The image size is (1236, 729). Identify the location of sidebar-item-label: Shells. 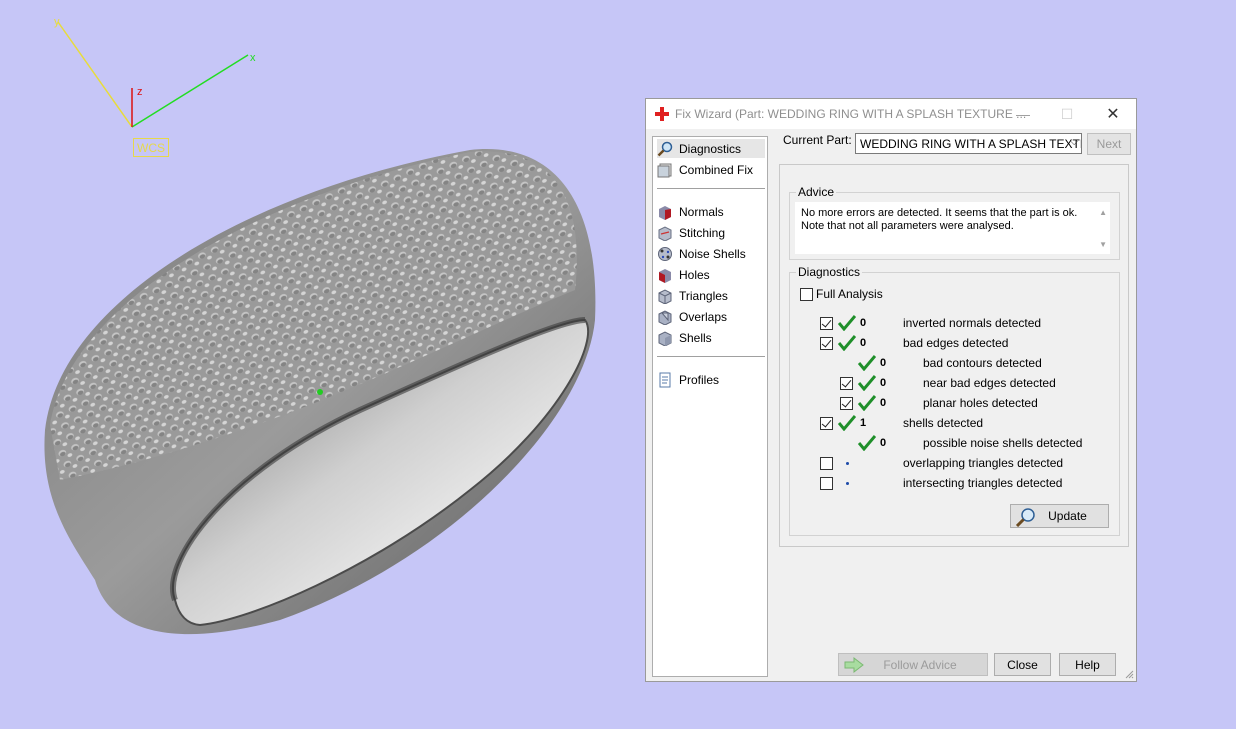
(695, 337).